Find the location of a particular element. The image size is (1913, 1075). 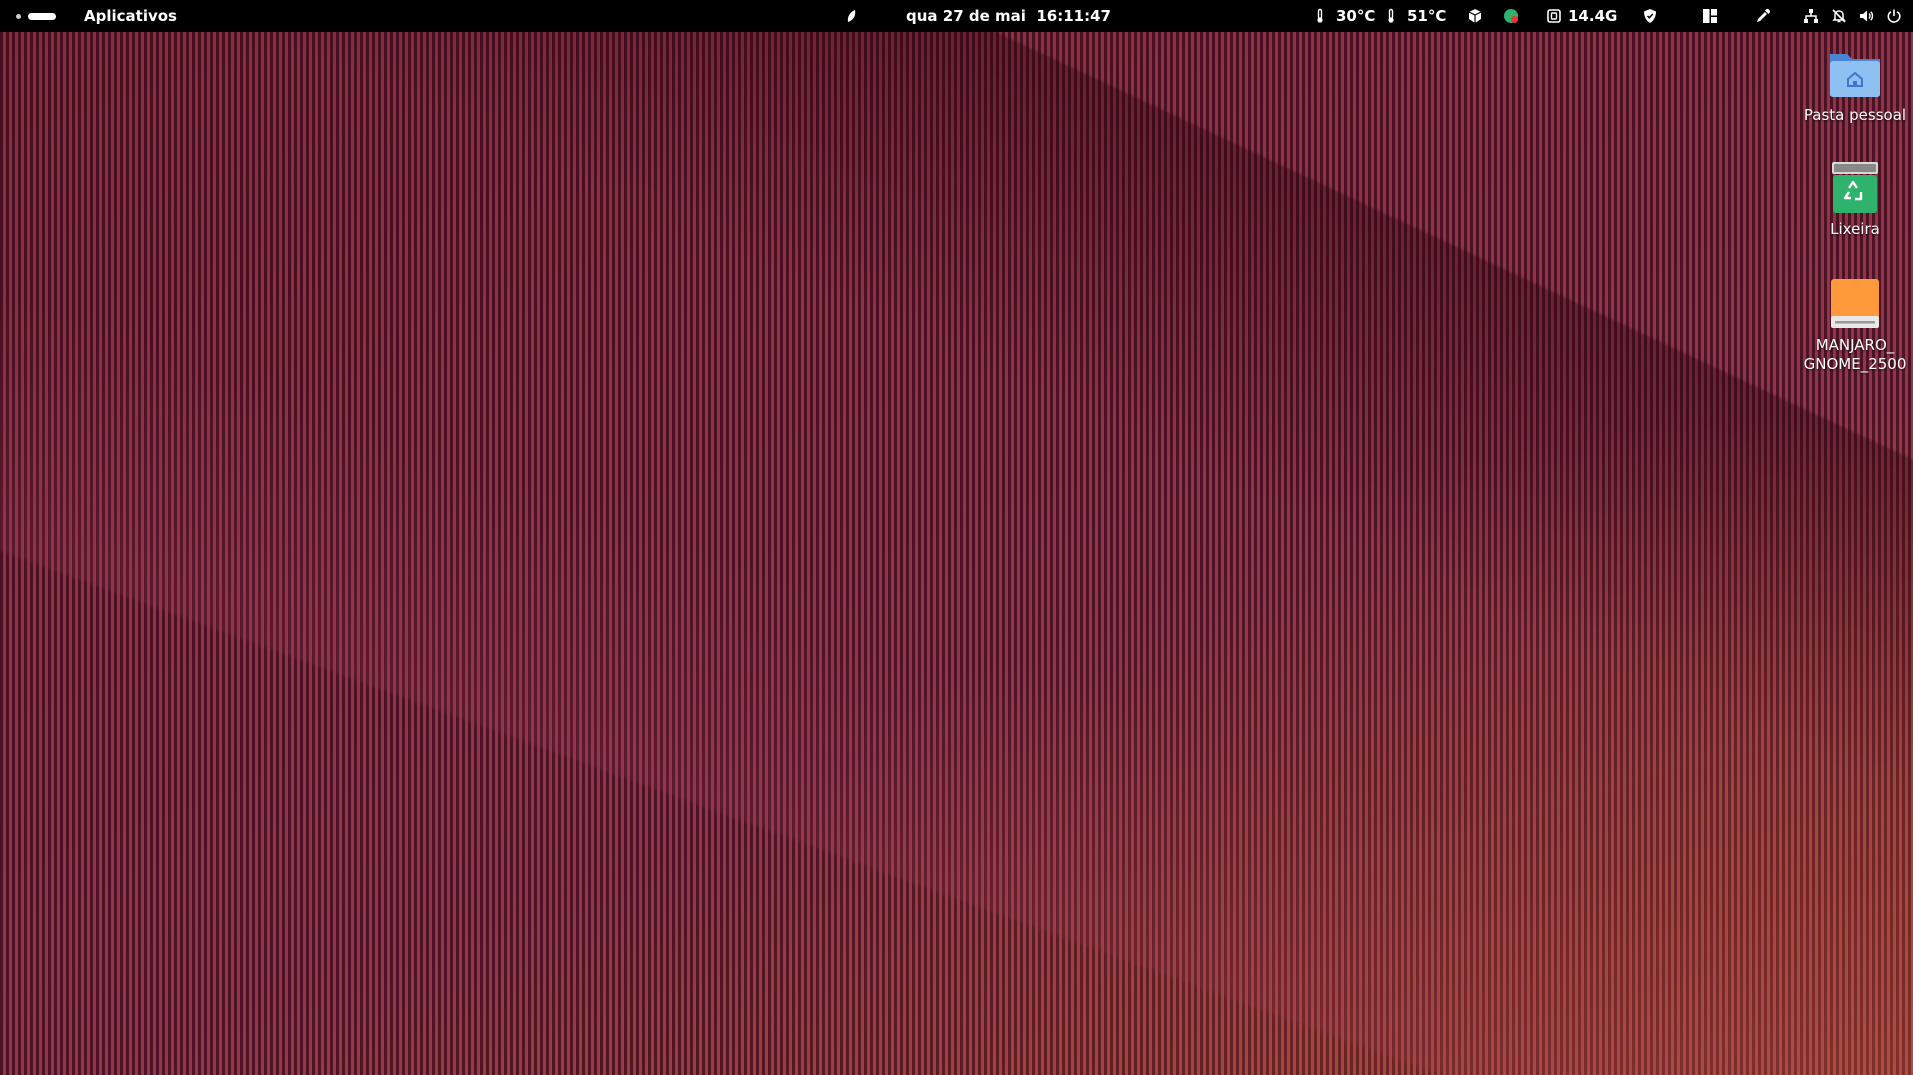

desktop-icon-label: MANJARO_ GNOME_2500 is located at coordinates (1855, 354).